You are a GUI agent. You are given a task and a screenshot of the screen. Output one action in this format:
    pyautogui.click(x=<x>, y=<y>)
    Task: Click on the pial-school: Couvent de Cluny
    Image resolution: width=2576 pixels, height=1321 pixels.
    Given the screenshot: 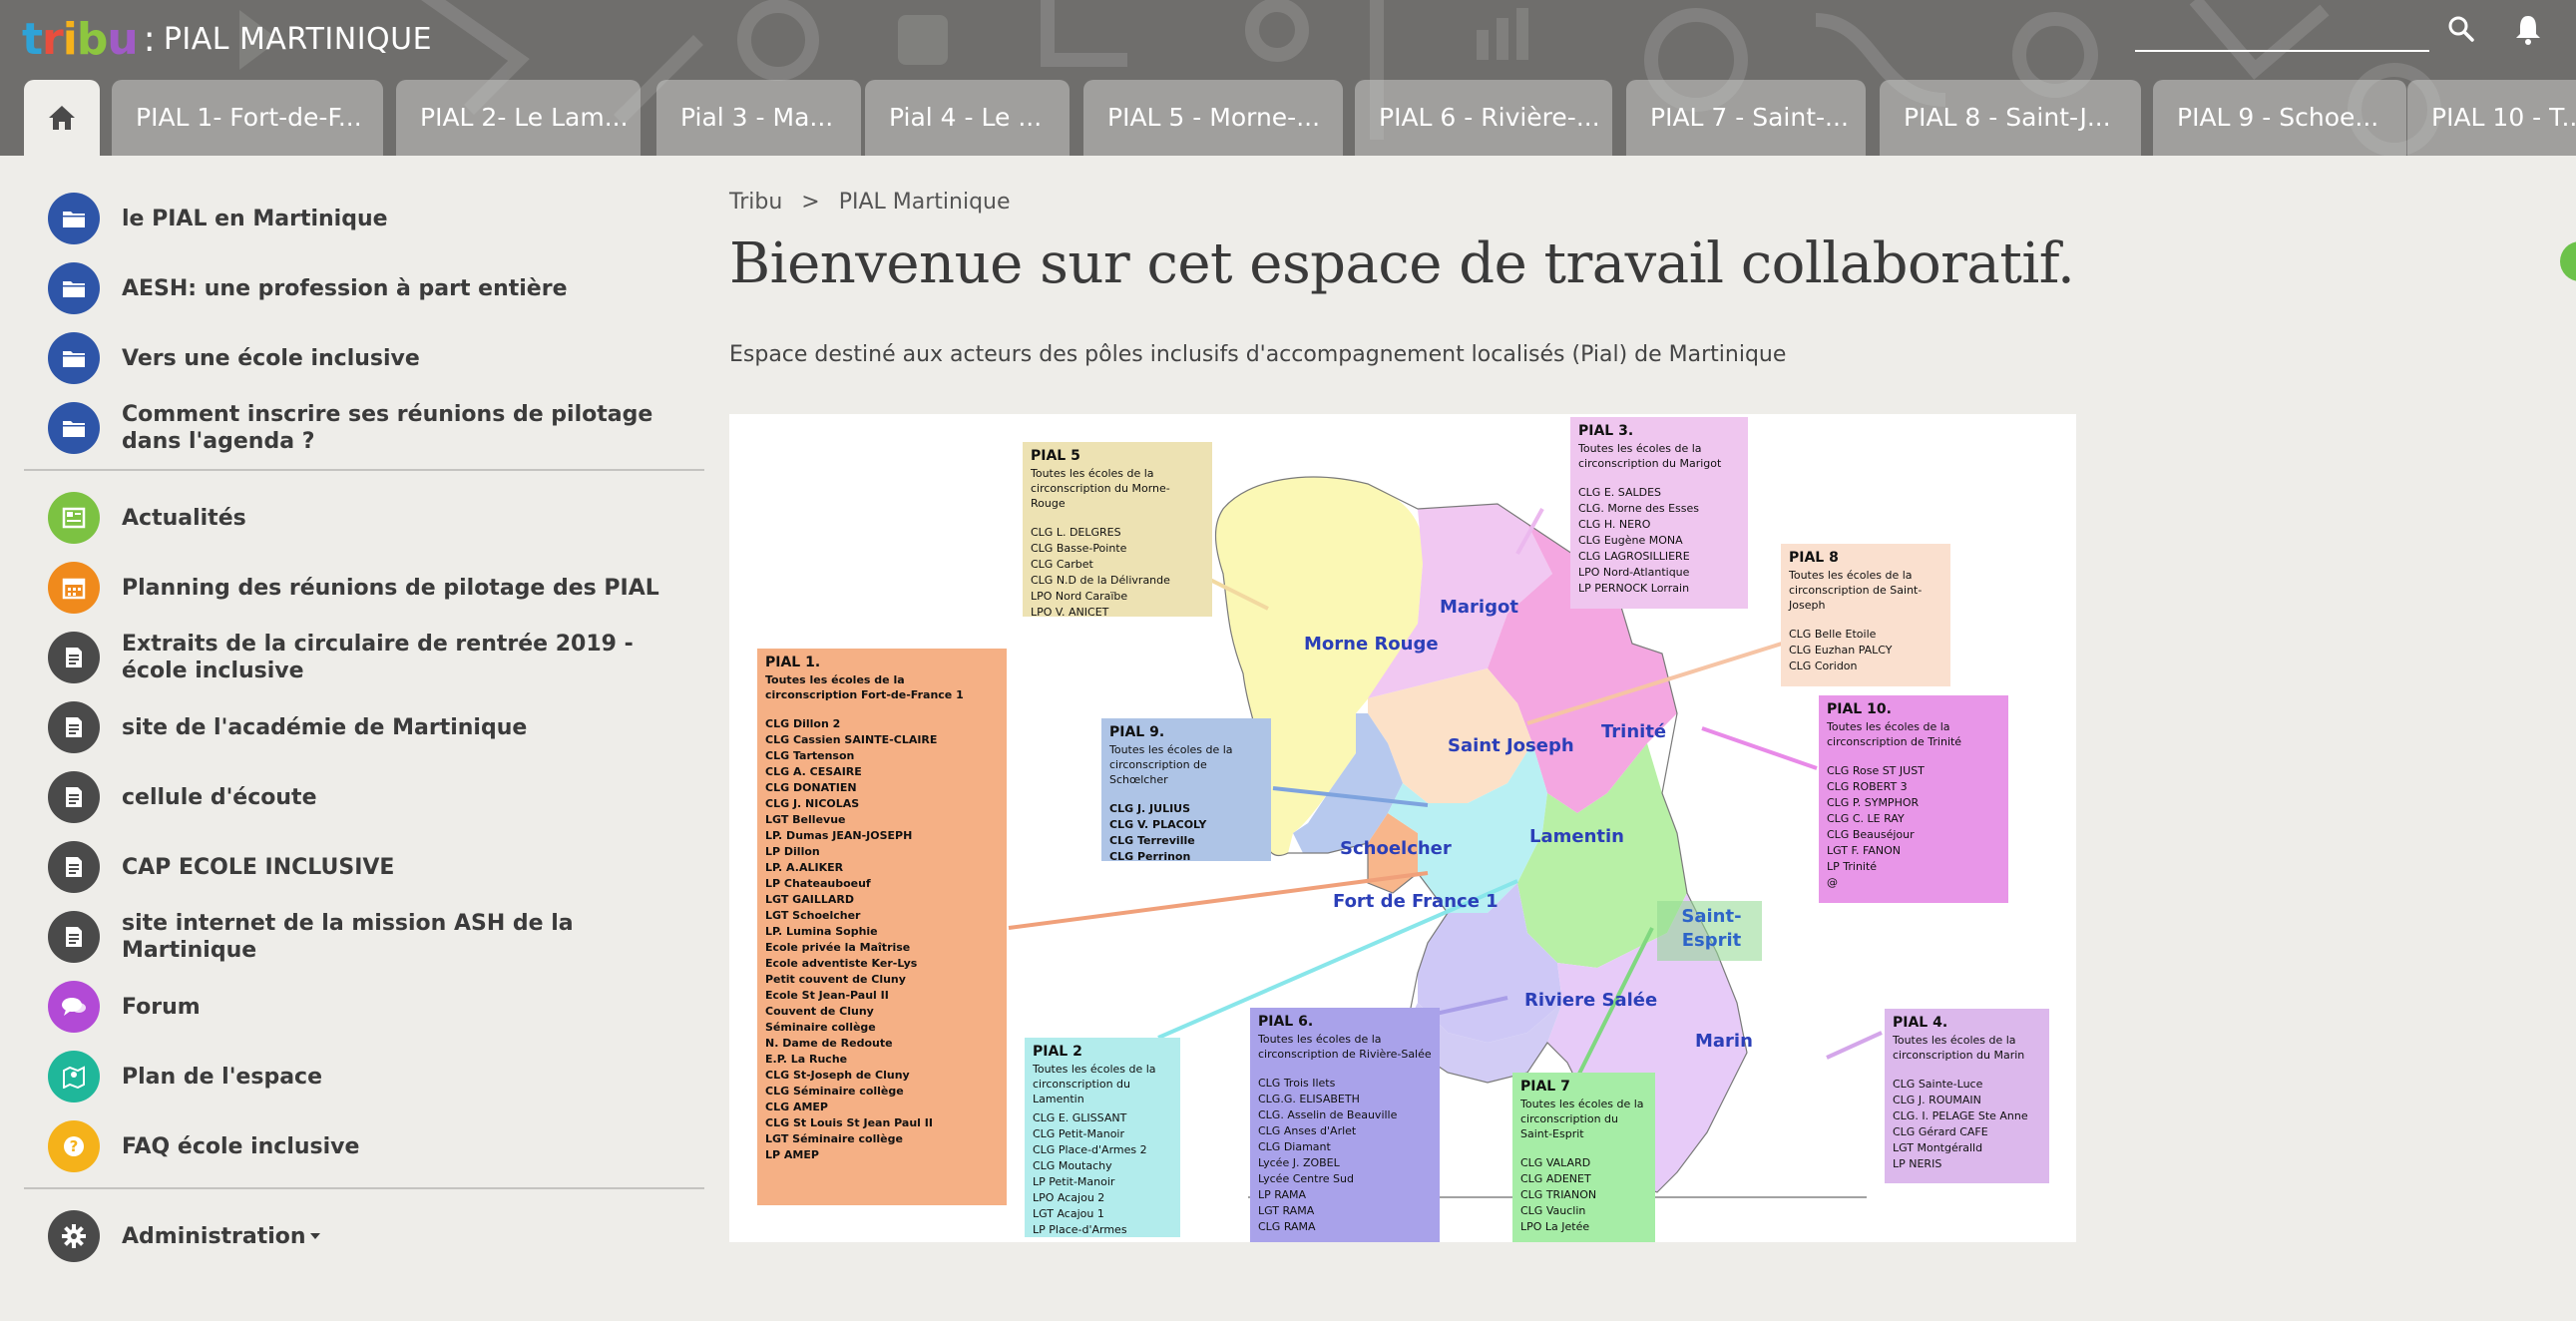 What is the action you would take?
    pyautogui.click(x=819, y=1012)
    